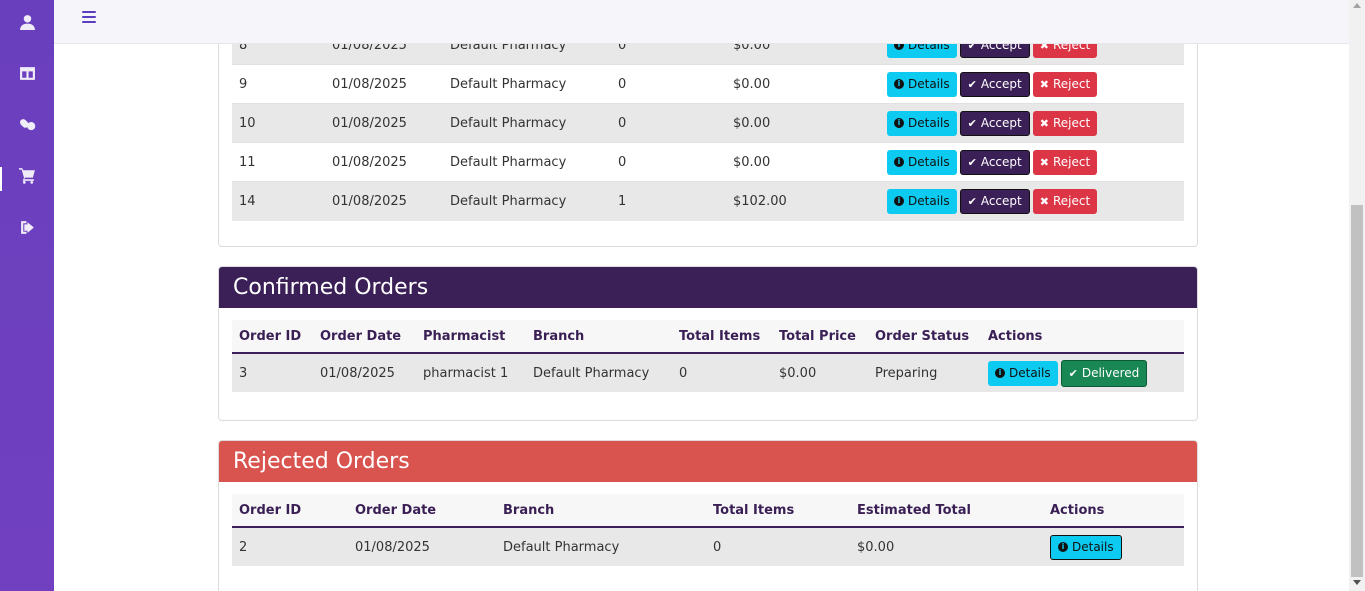 This screenshot has height=591, width=1365. What do you see at coordinates (1110, 373) in the screenshot?
I see `delivered-button-label: Delivered` at bounding box center [1110, 373].